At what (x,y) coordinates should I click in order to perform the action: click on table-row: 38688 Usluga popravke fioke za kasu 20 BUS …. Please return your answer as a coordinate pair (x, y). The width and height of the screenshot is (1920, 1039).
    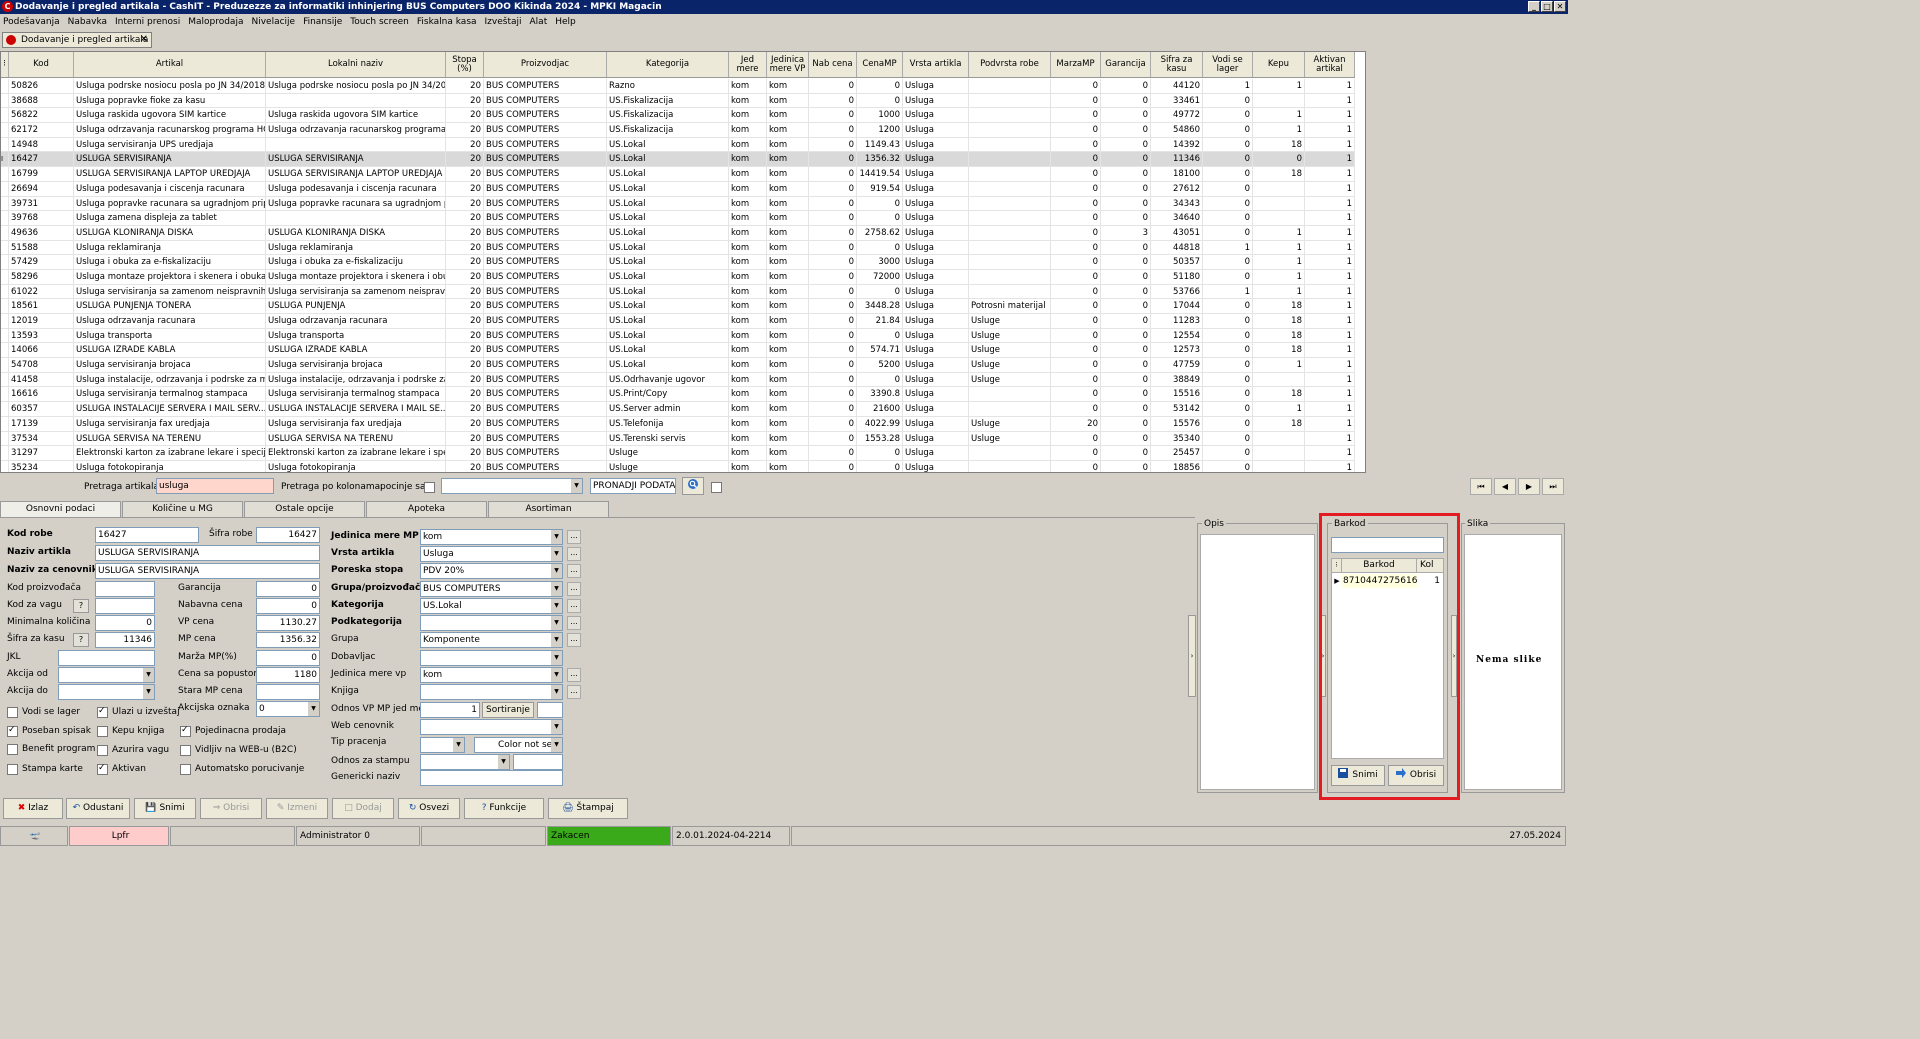
    Looking at the image, I should click on (678, 101).